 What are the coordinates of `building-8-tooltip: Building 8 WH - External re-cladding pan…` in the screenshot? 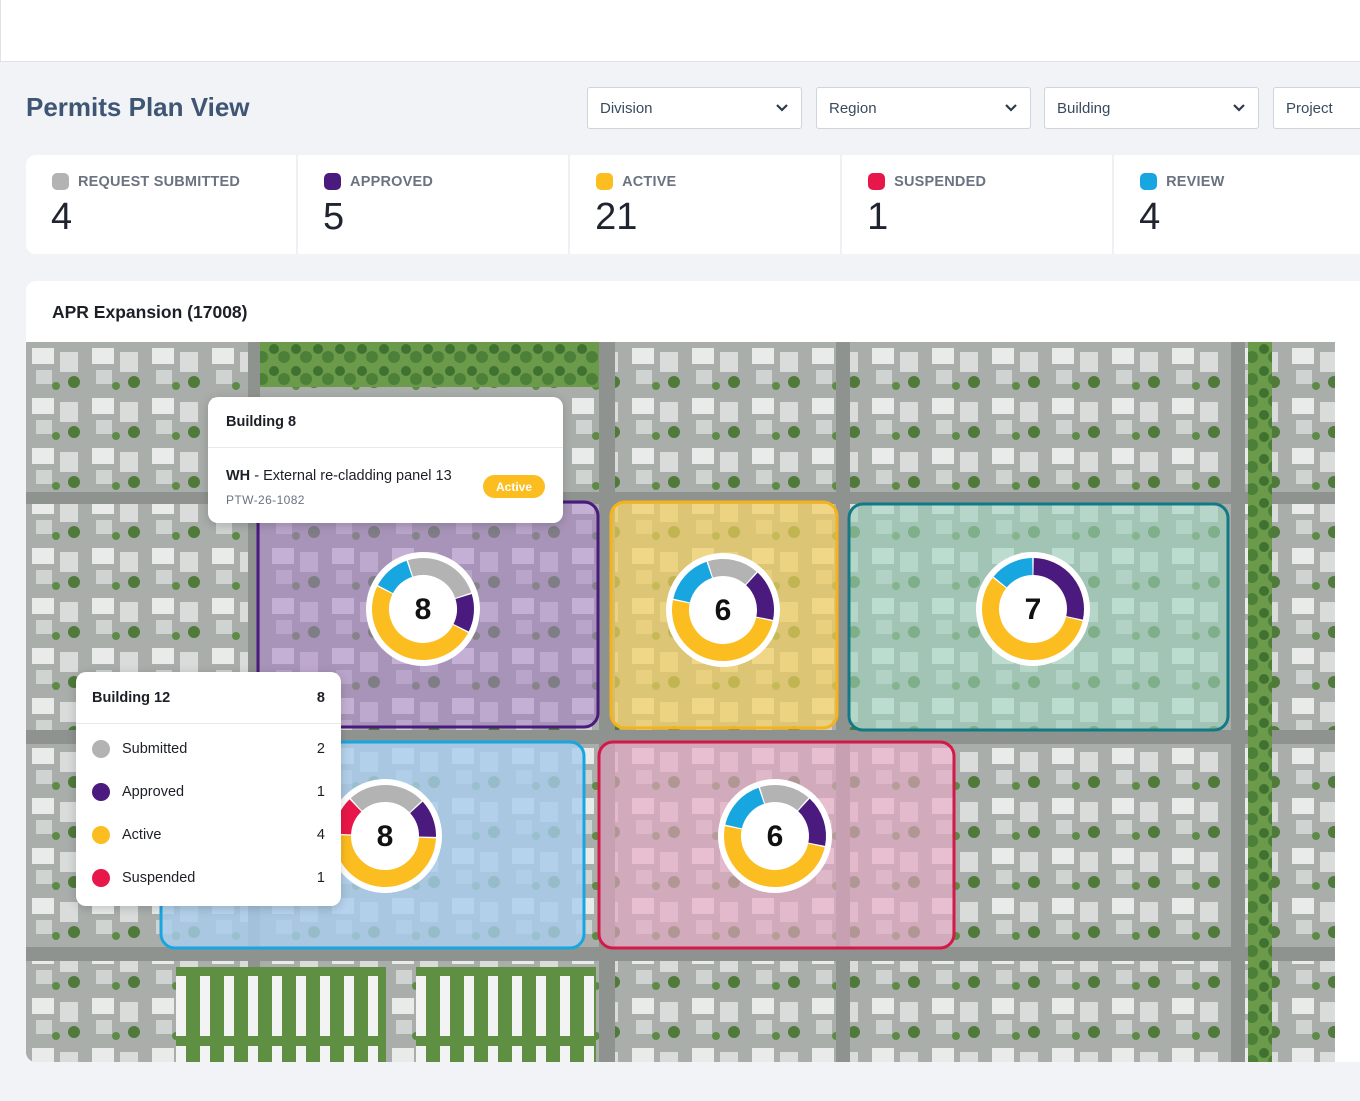 It's located at (385, 460).